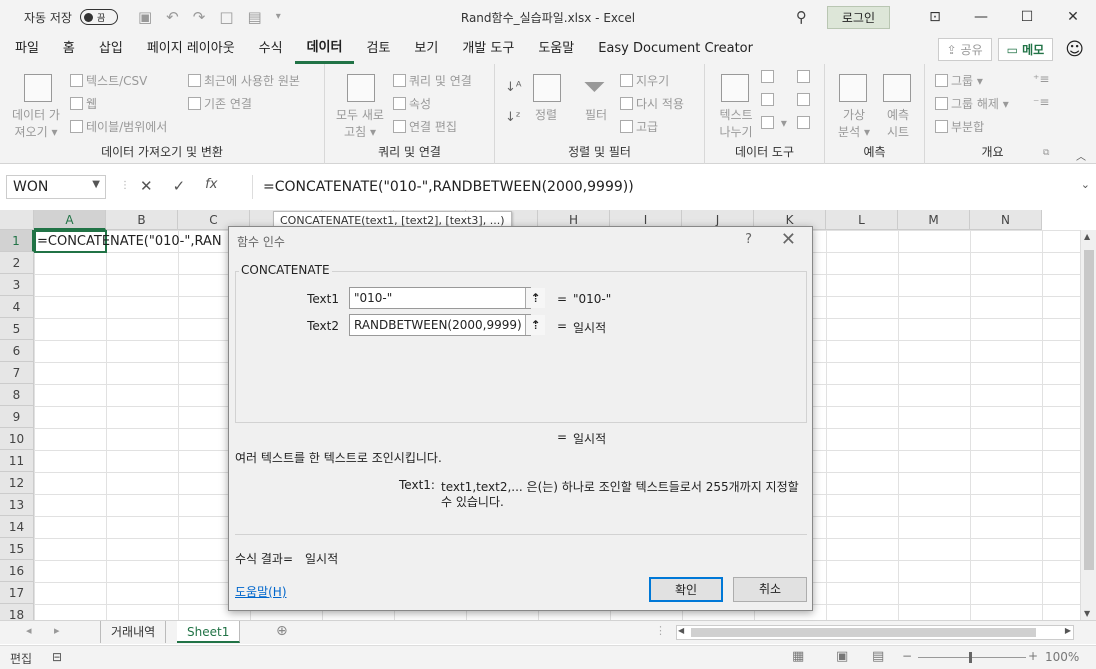  What do you see at coordinates (17, 220) in the screenshot?
I see `select-all-corner` at bounding box center [17, 220].